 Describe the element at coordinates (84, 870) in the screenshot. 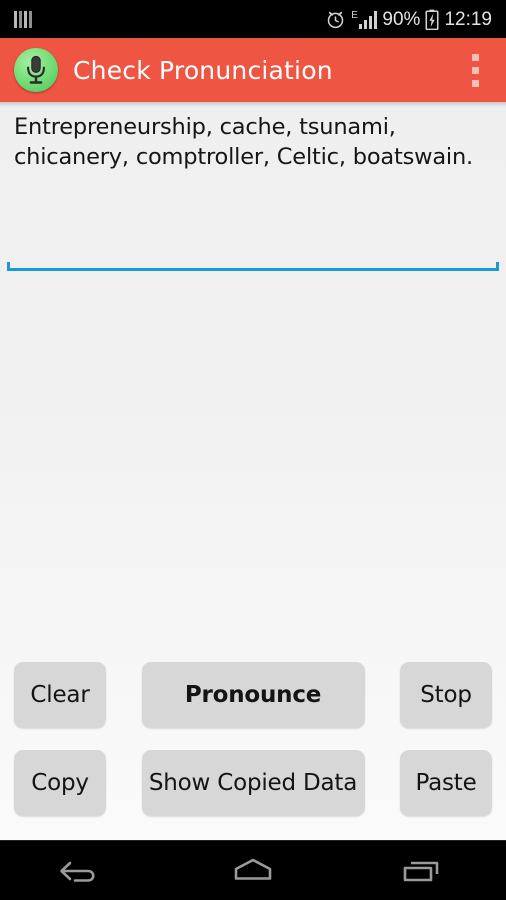

I see `back-arrow-icon` at that location.